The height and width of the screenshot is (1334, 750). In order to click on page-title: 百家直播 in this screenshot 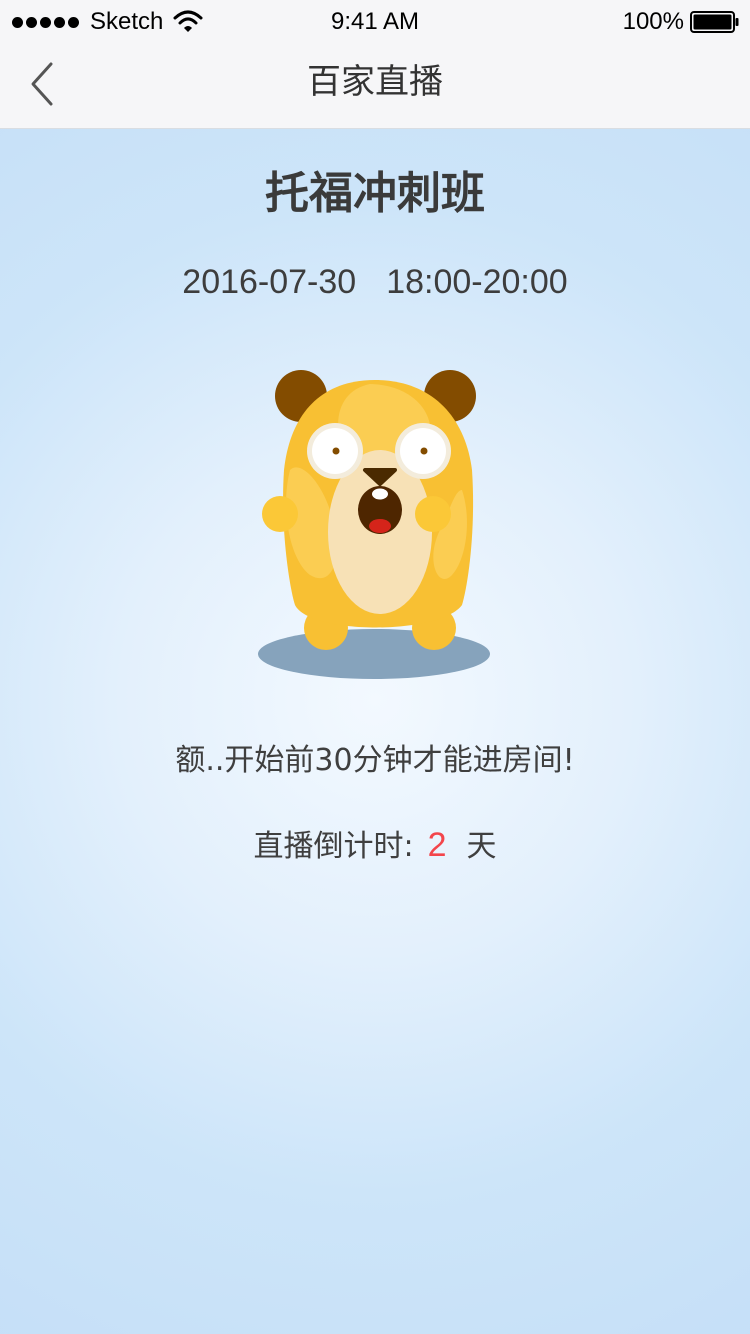, I will do `click(375, 82)`.